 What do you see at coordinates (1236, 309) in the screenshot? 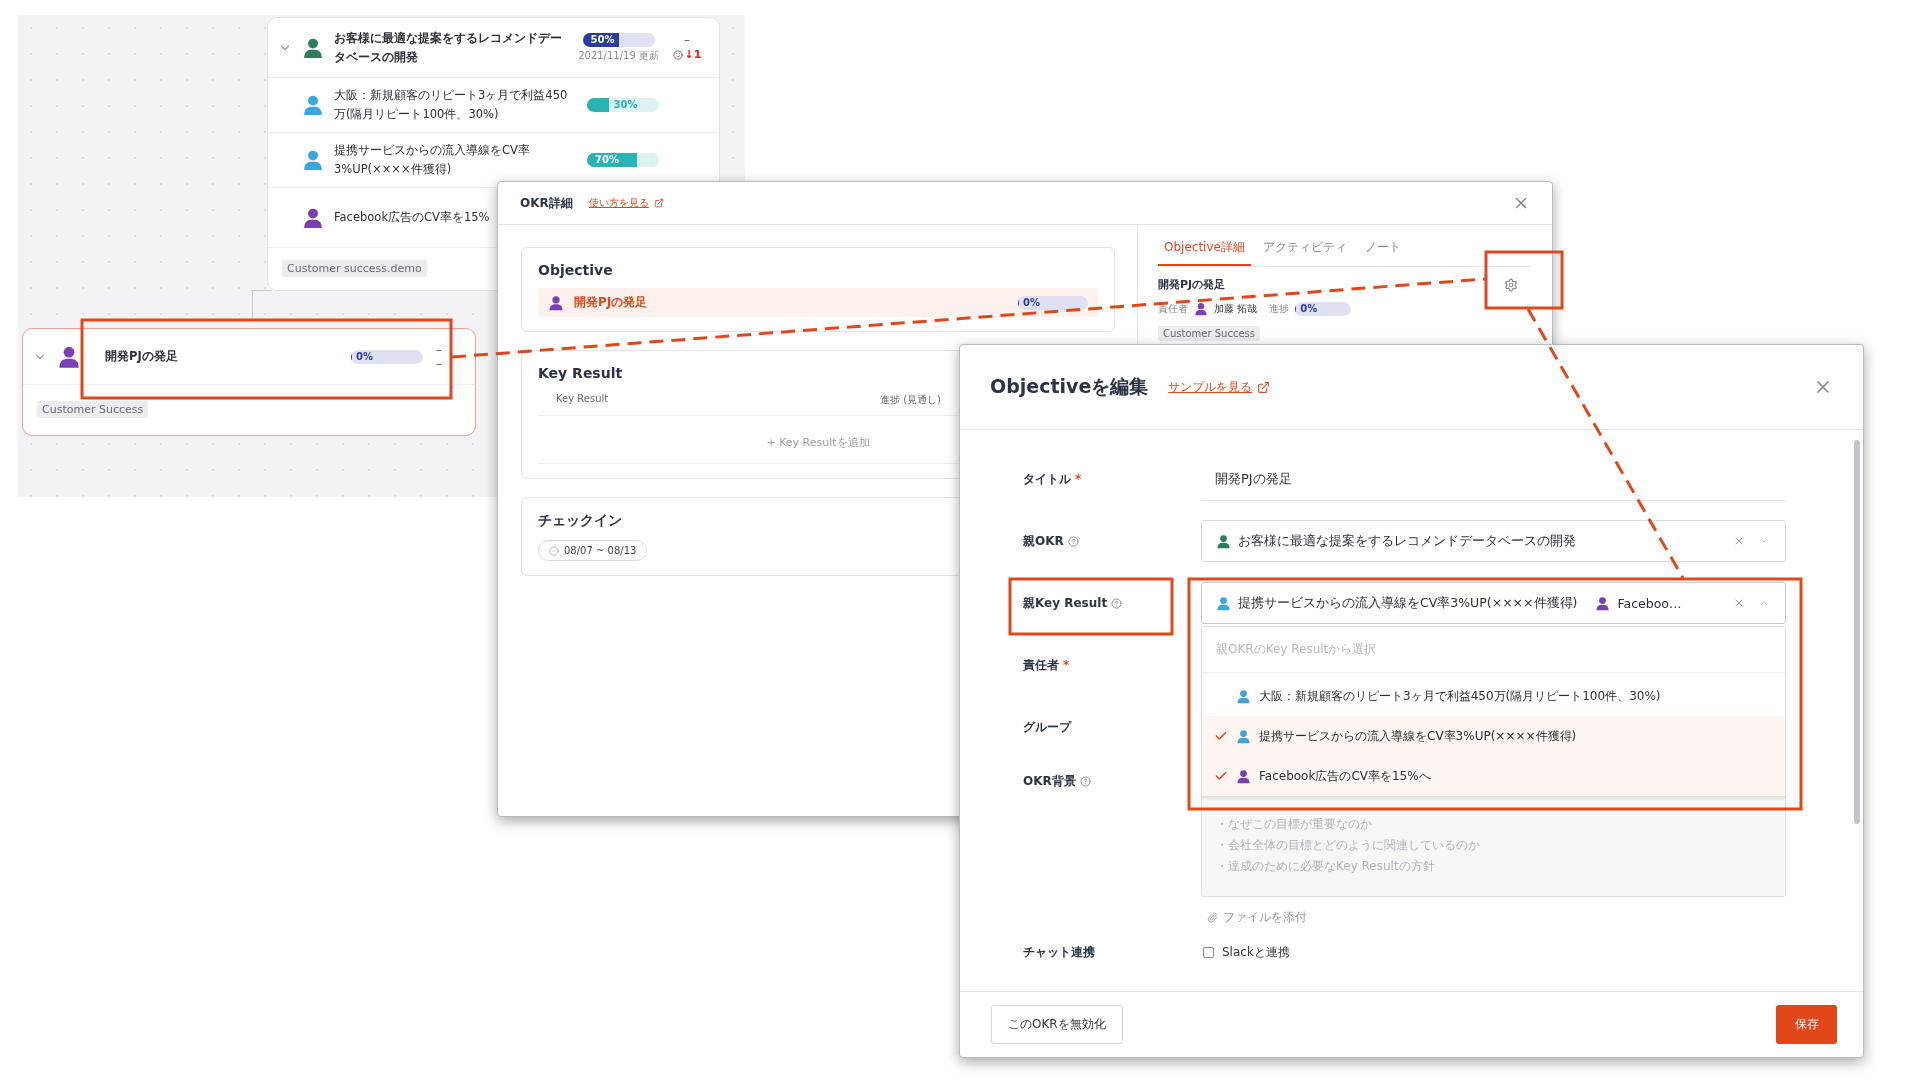
I see `owner-name: 加藤 拓哉` at bounding box center [1236, 309].